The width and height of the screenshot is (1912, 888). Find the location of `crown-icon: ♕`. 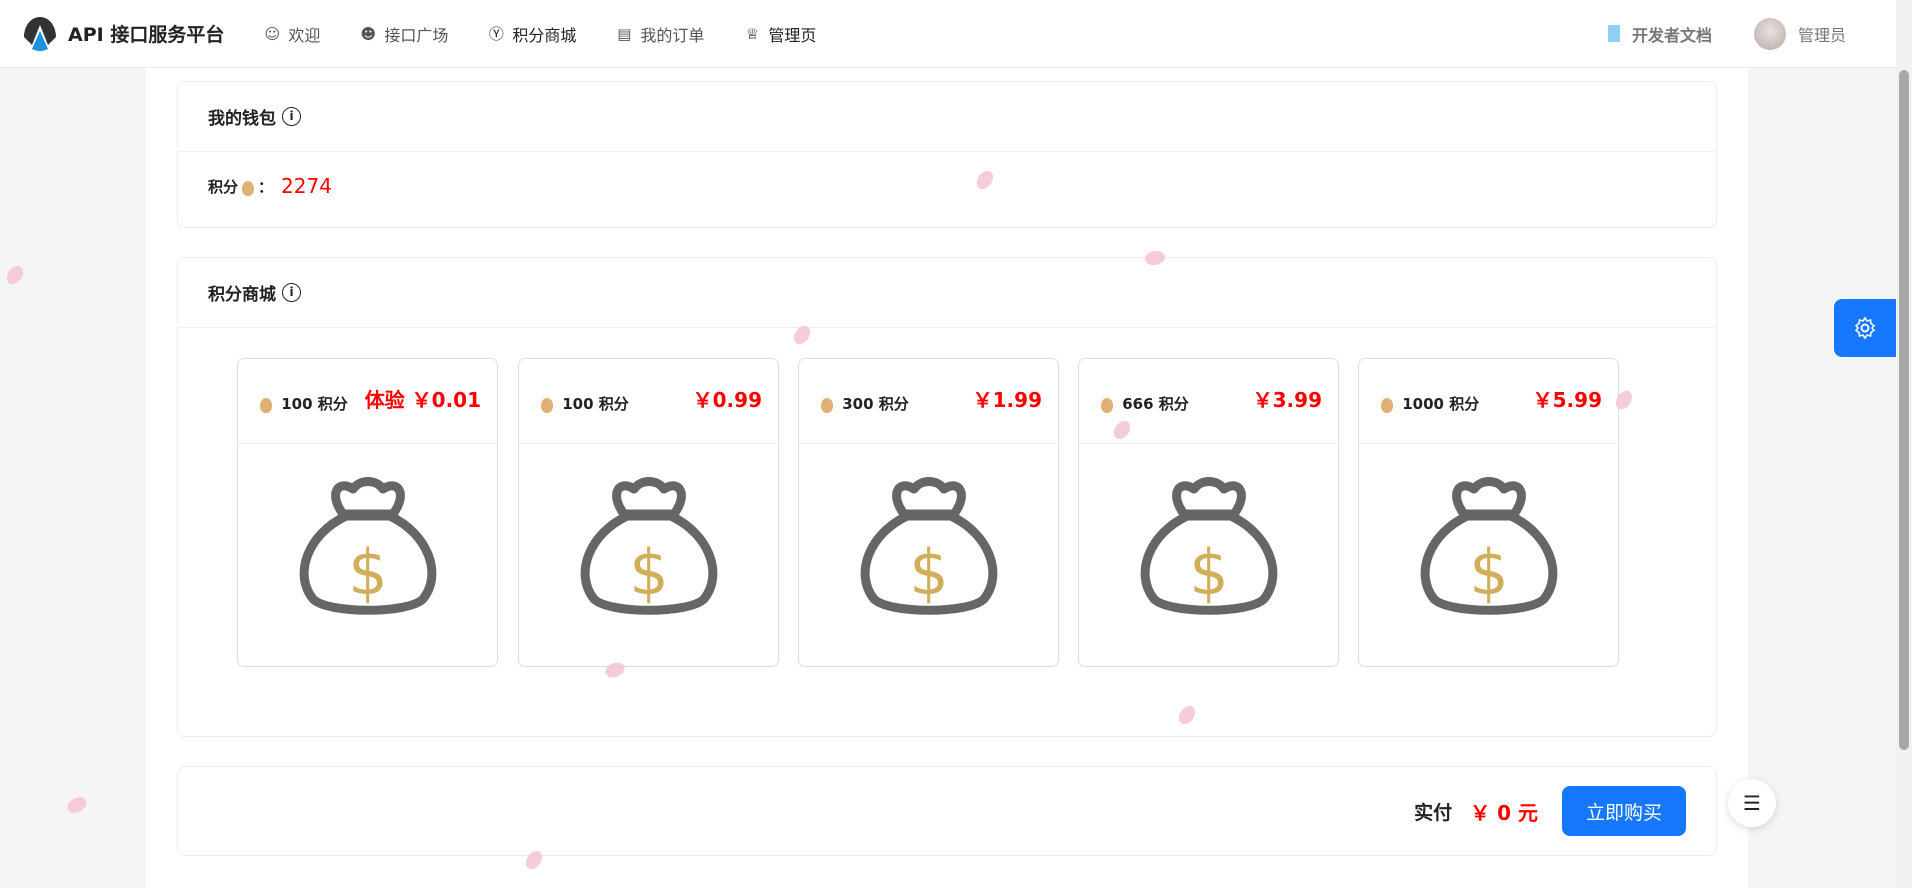

crown-icon: ♕ is located at coordinates (752, 33).